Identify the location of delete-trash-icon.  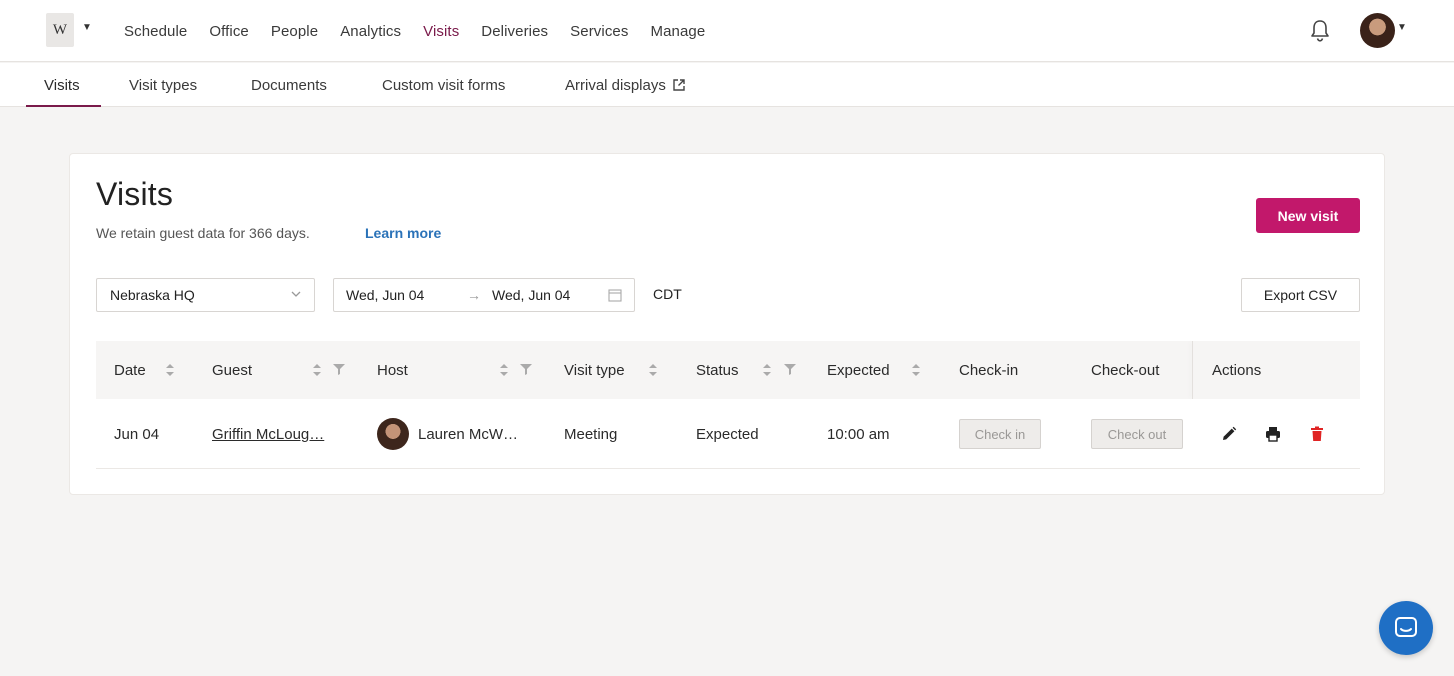
(1317, 434).